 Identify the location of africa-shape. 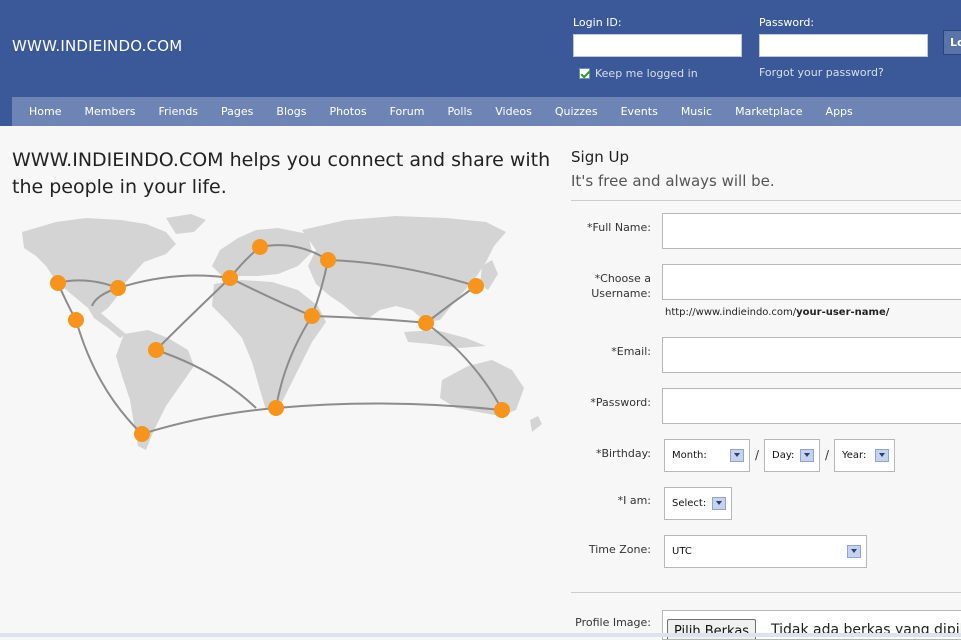
(269, 345).